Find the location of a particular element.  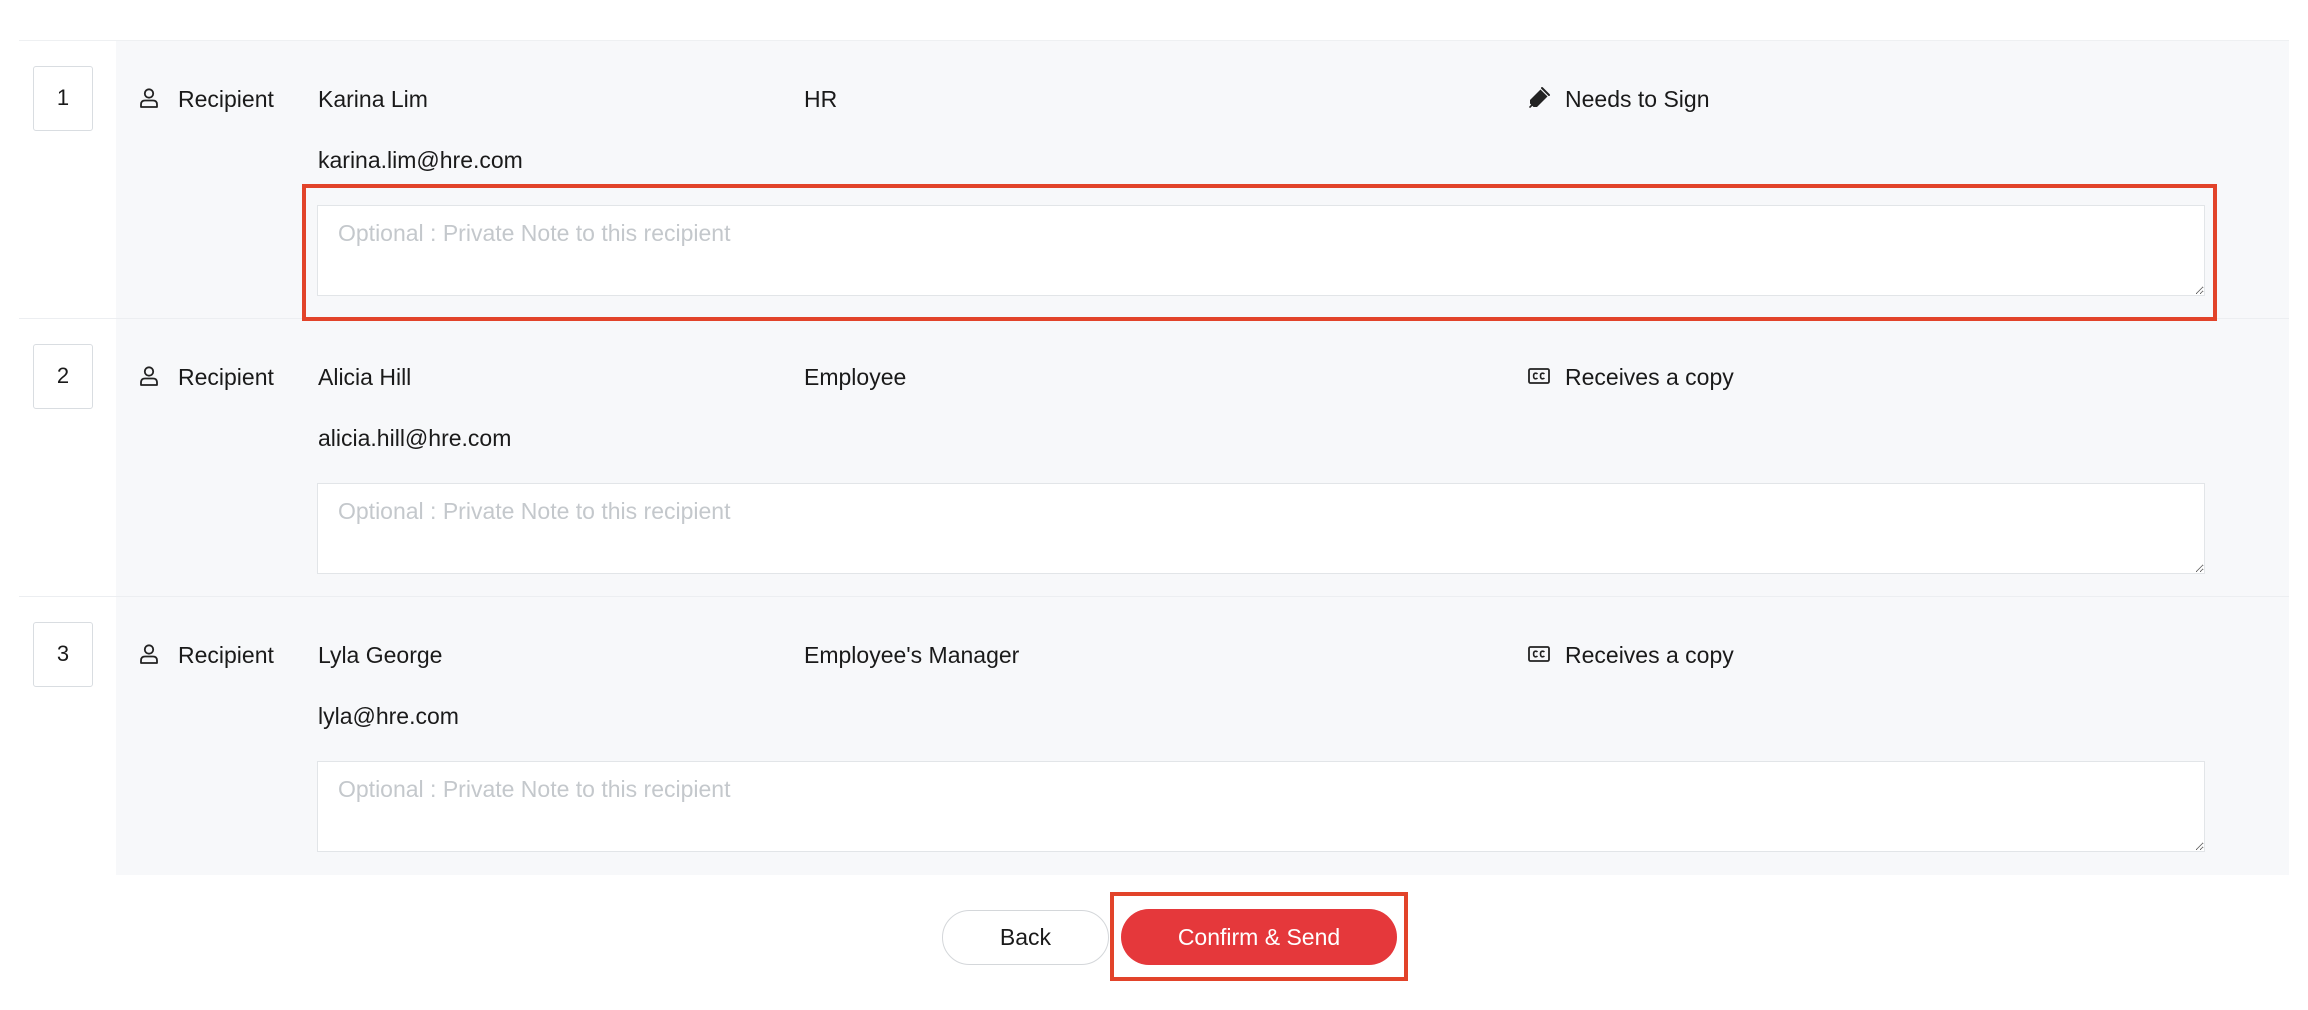

recipient-role: Employee's Manager is located at coordinates (912, 655).